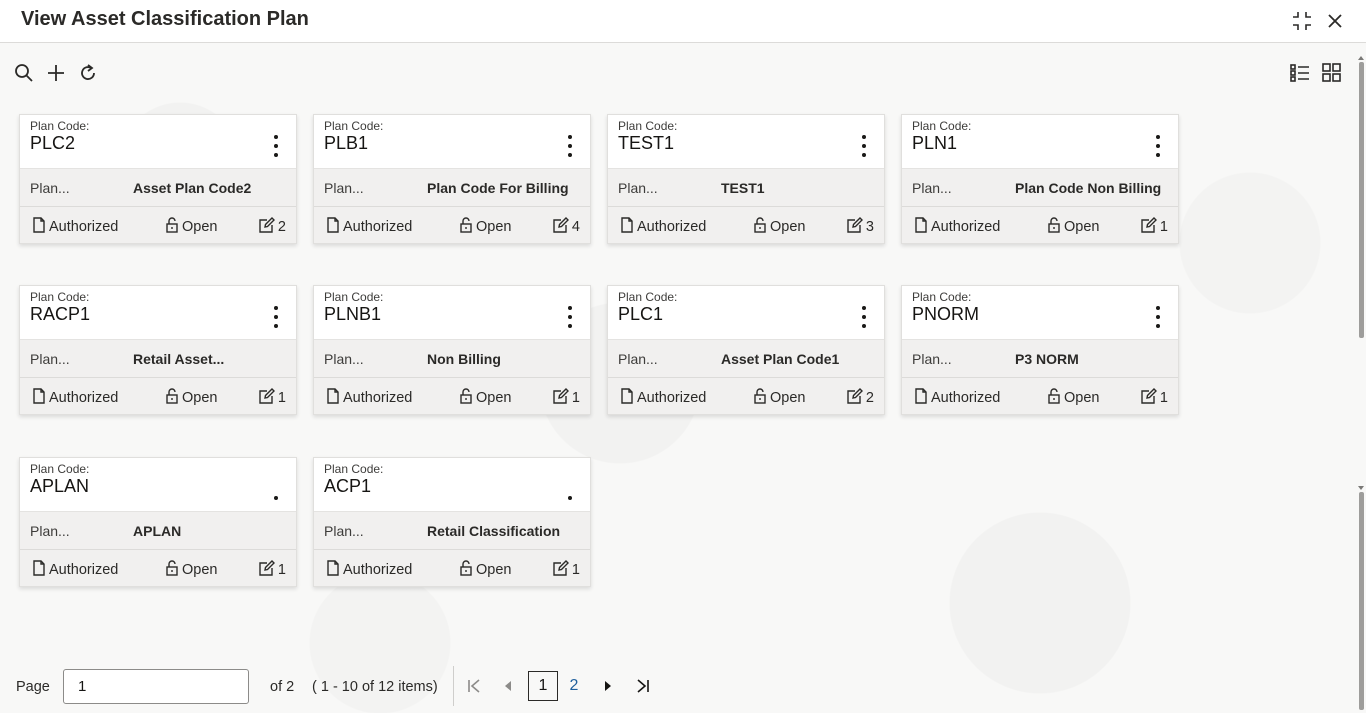 The height and width of the screenshot is (713, 1366). I want to click on card-header: Plan Code: ACP1, so click(452, 485).